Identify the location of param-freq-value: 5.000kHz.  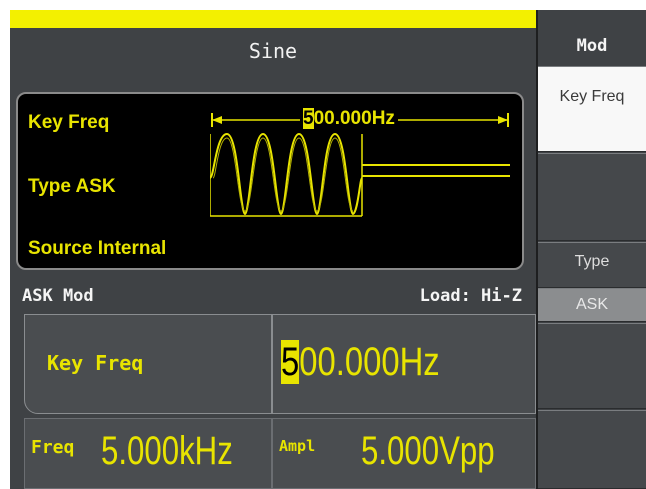
(167, 451).